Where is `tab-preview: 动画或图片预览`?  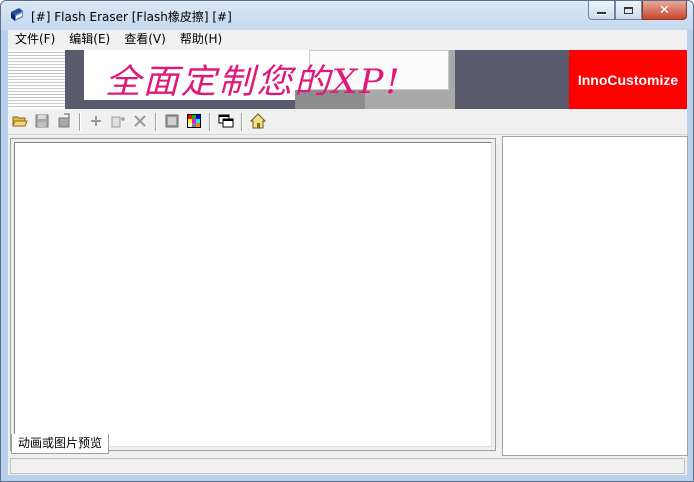 tab-preview: 动画或图片预览 is located at coordinates (60, 444).